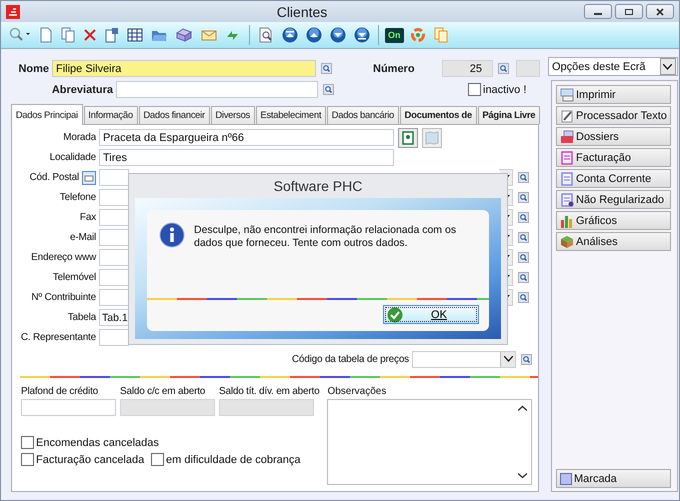 Image resolution: width=680 pixels, height=501 pixels. I want to click on field-label: Endereço www, so click(63, 257).